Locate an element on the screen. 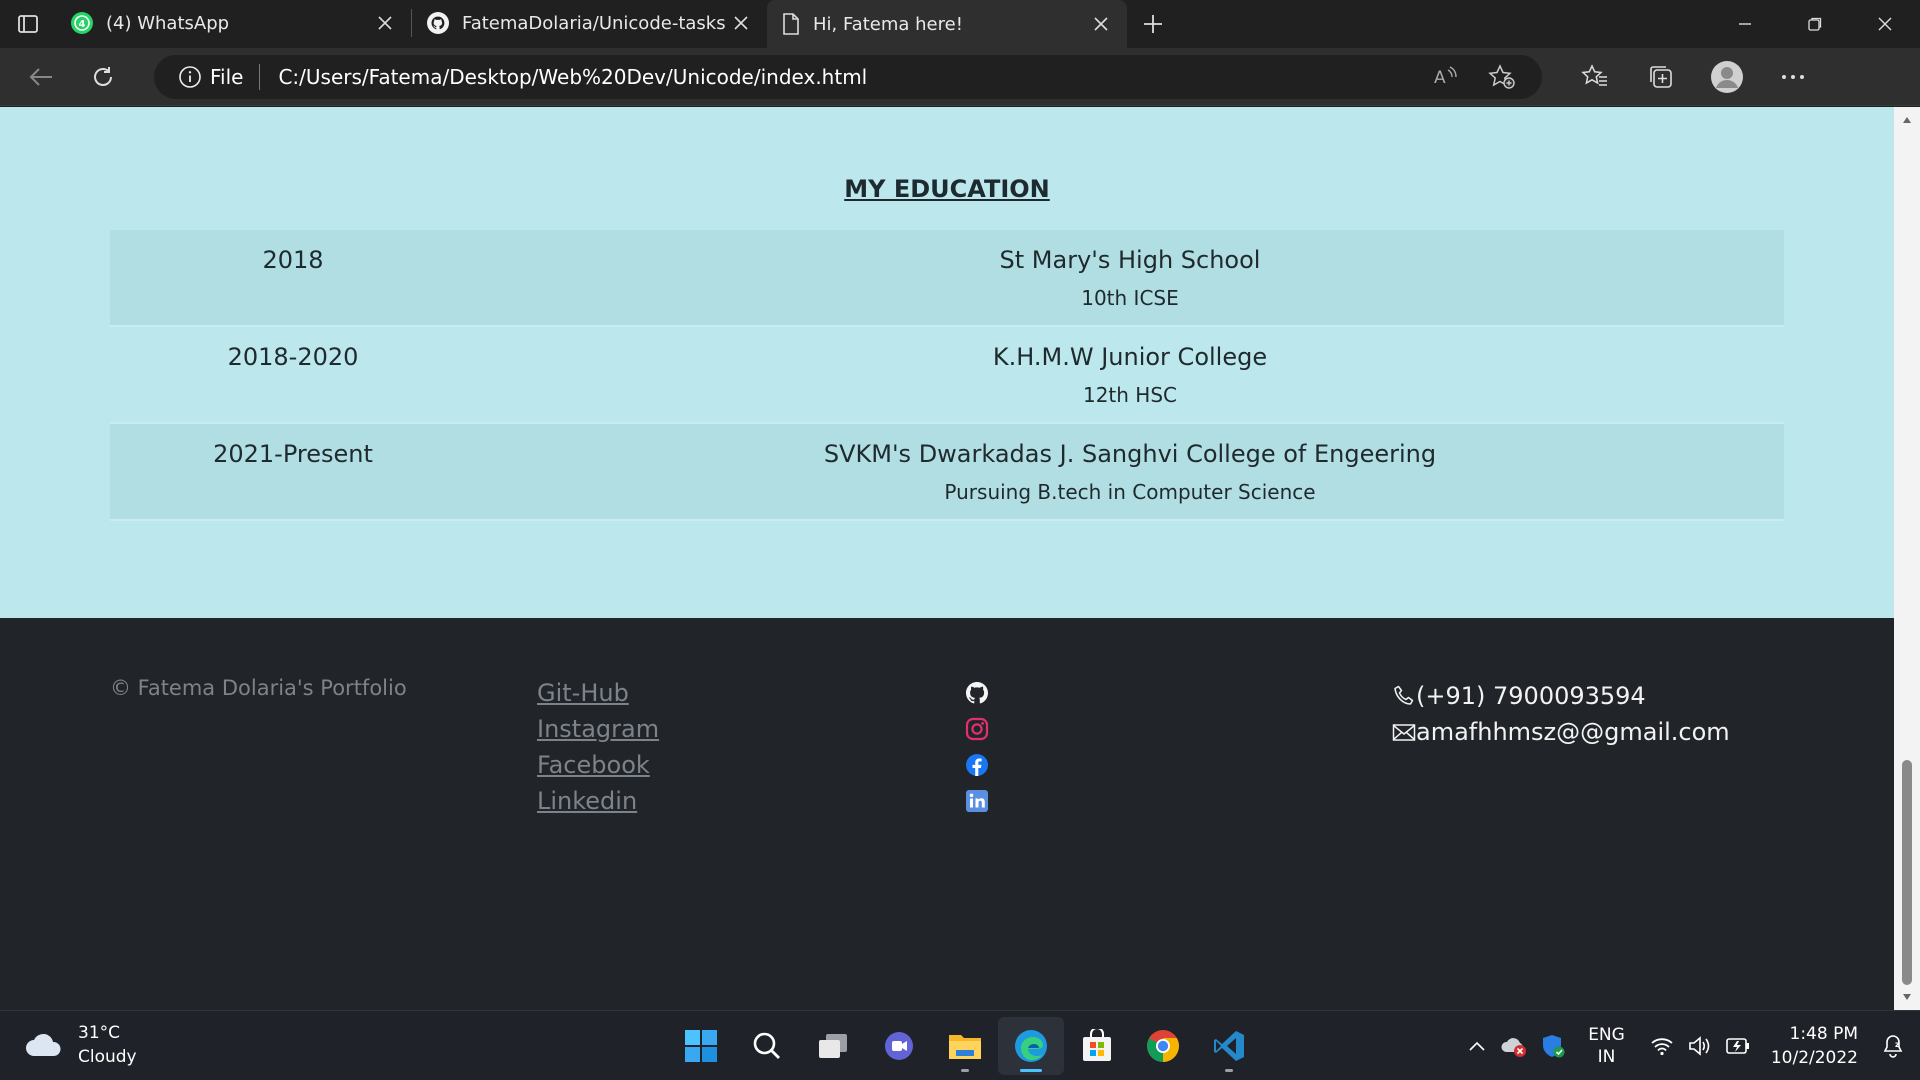 Image resolution: width=1920 pixels, height=1080 pixels. tab-portfolio: Hi, Fatema here! is located at coordinates (947, 24).